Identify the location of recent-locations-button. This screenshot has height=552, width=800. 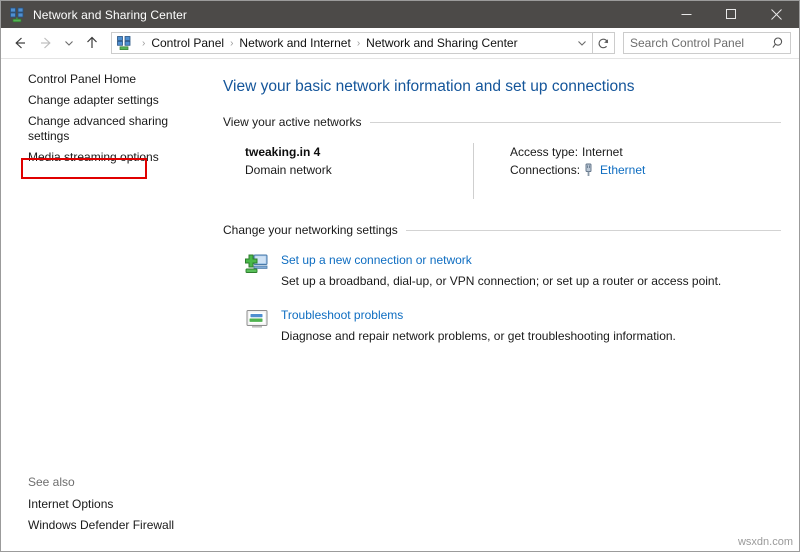
(69, 43).